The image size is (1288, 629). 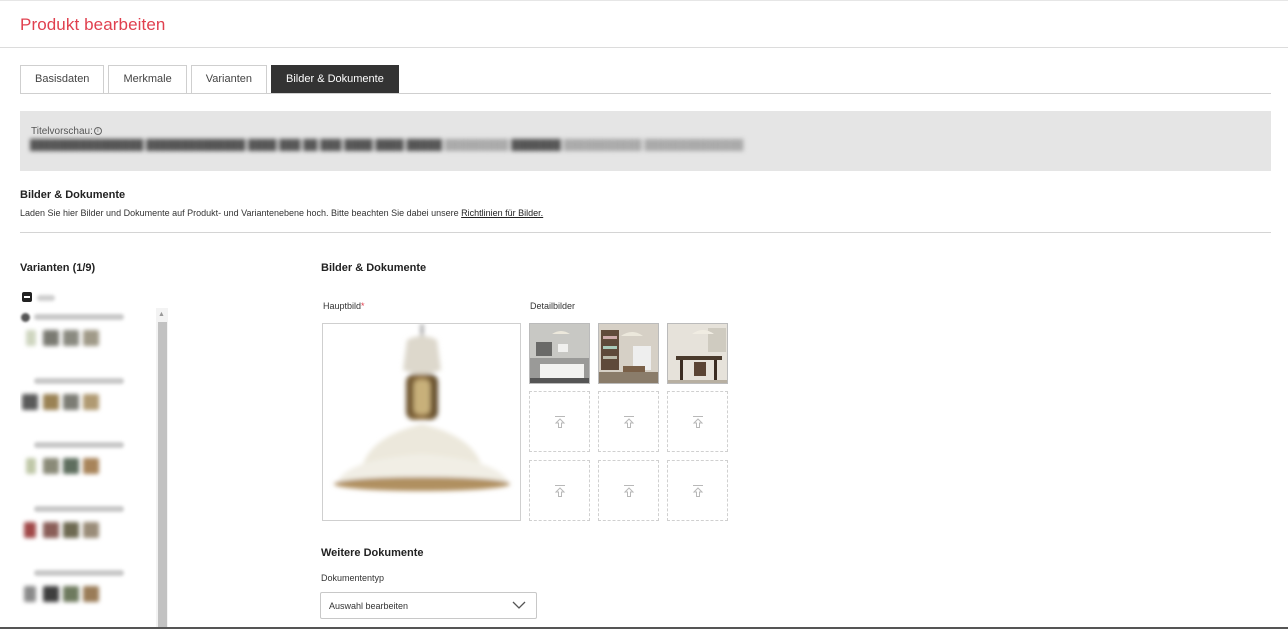 I want to click on room-photo-image, so click(x=559, y=353).